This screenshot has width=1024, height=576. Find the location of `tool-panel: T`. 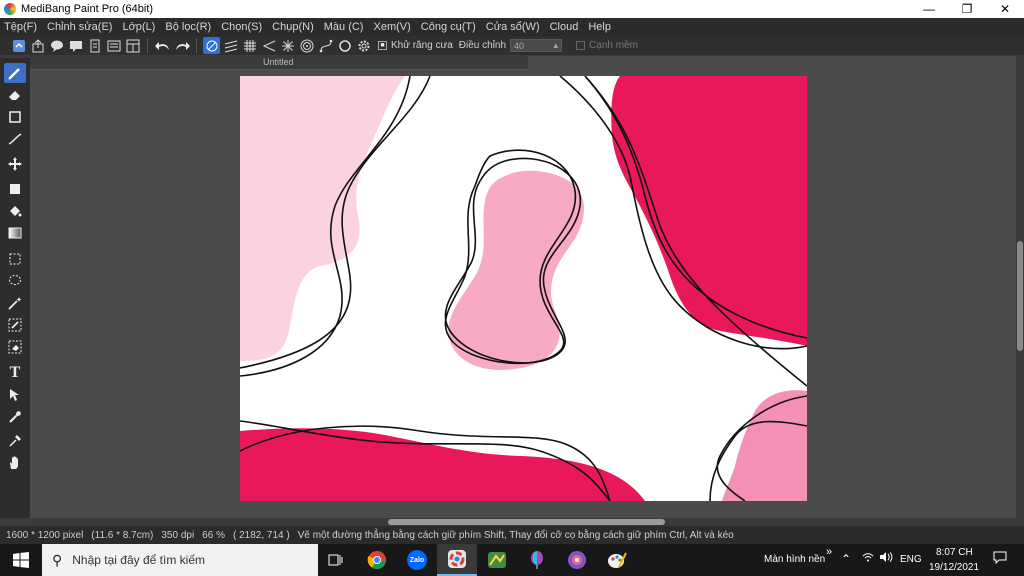

tool-panel: T is located at coordinates (15, 288).